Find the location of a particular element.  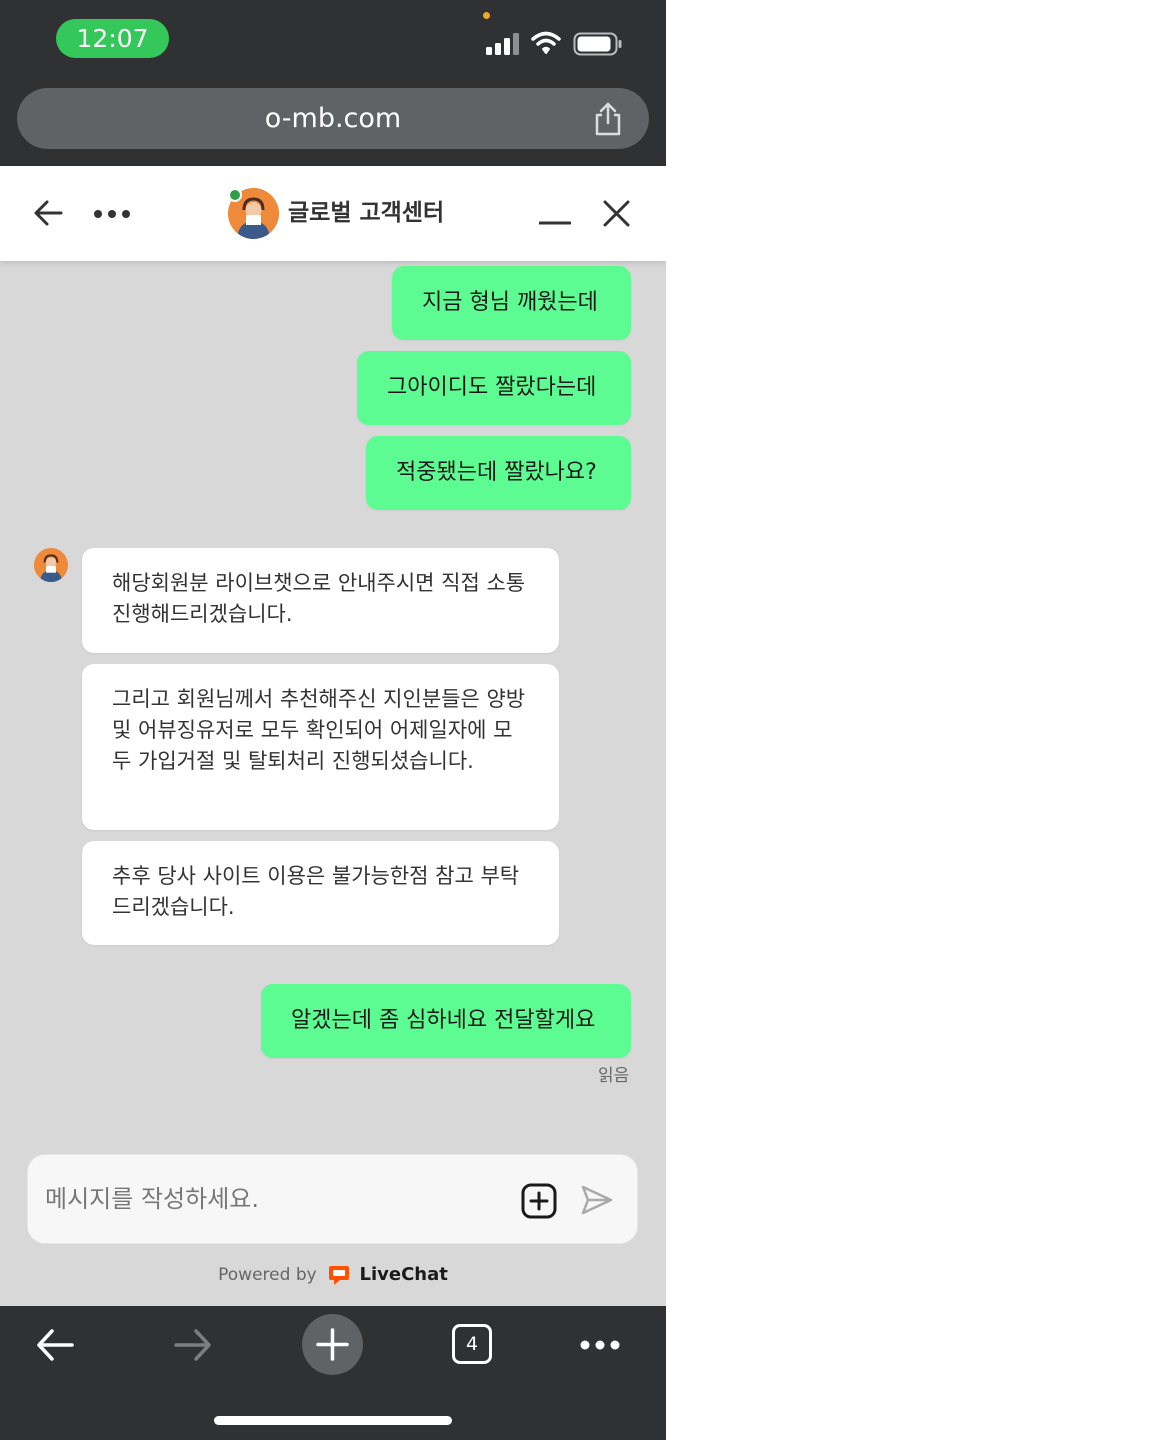

chat-header: 글로벌 고객센터 is located at coordinates (333, 213).